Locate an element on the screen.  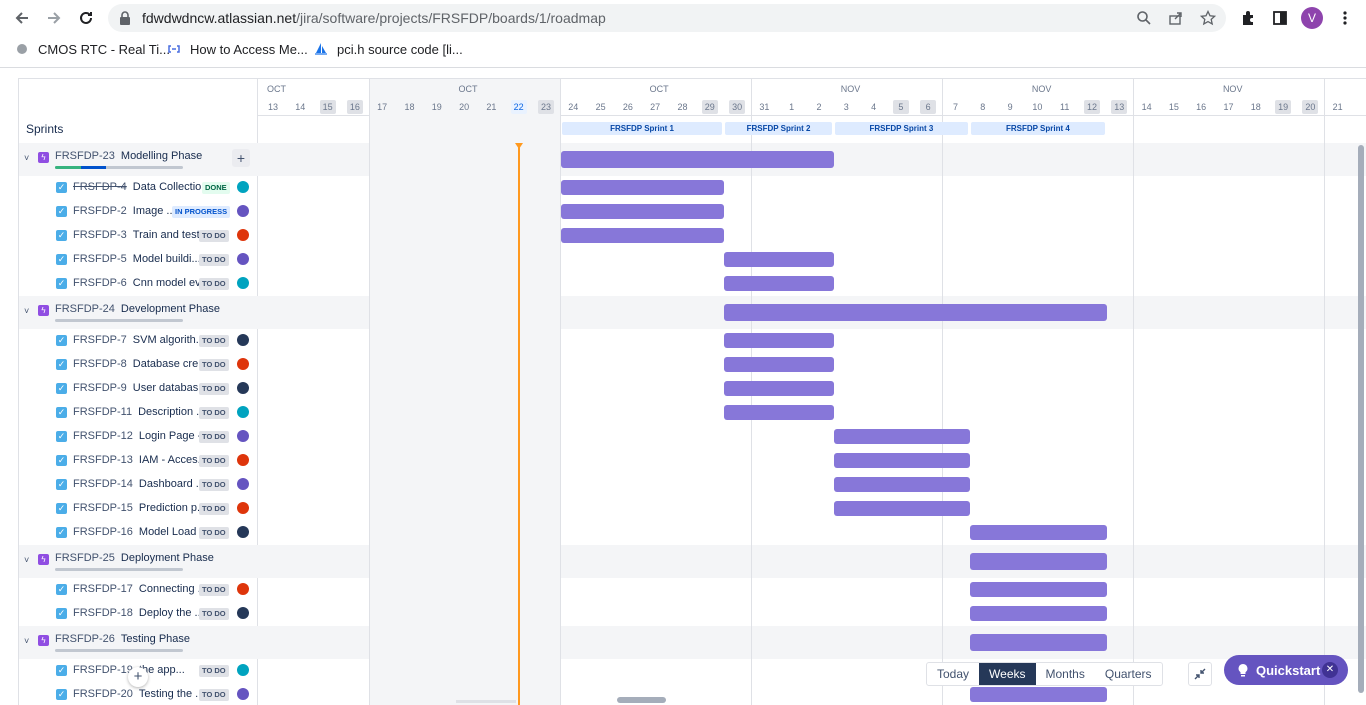
horizontal-scrollbar is located at coordinates (641, 700).